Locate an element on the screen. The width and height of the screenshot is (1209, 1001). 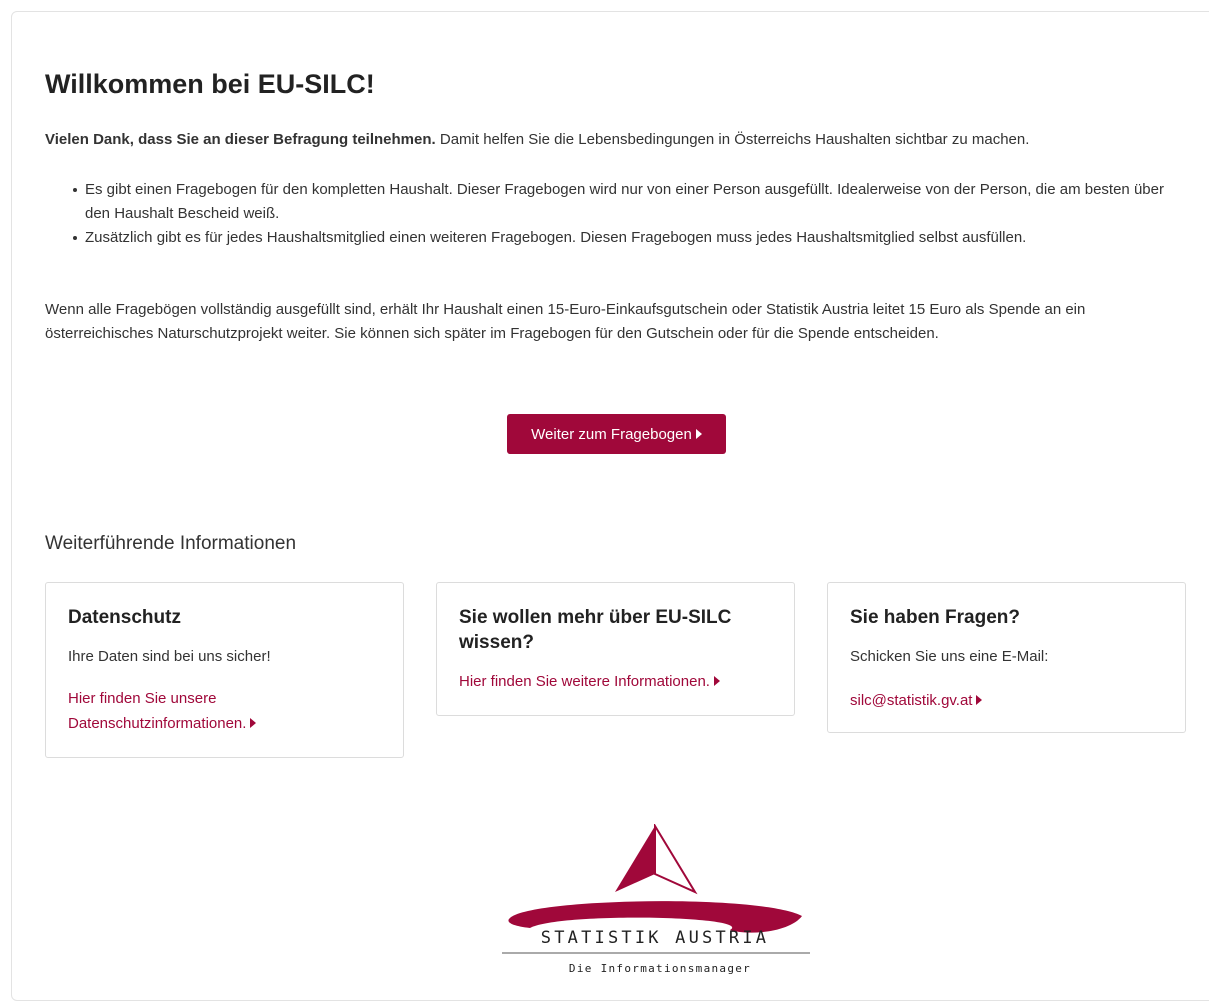
email-link: silc@statistik.gv.at is located at coordinates (1000, 700).